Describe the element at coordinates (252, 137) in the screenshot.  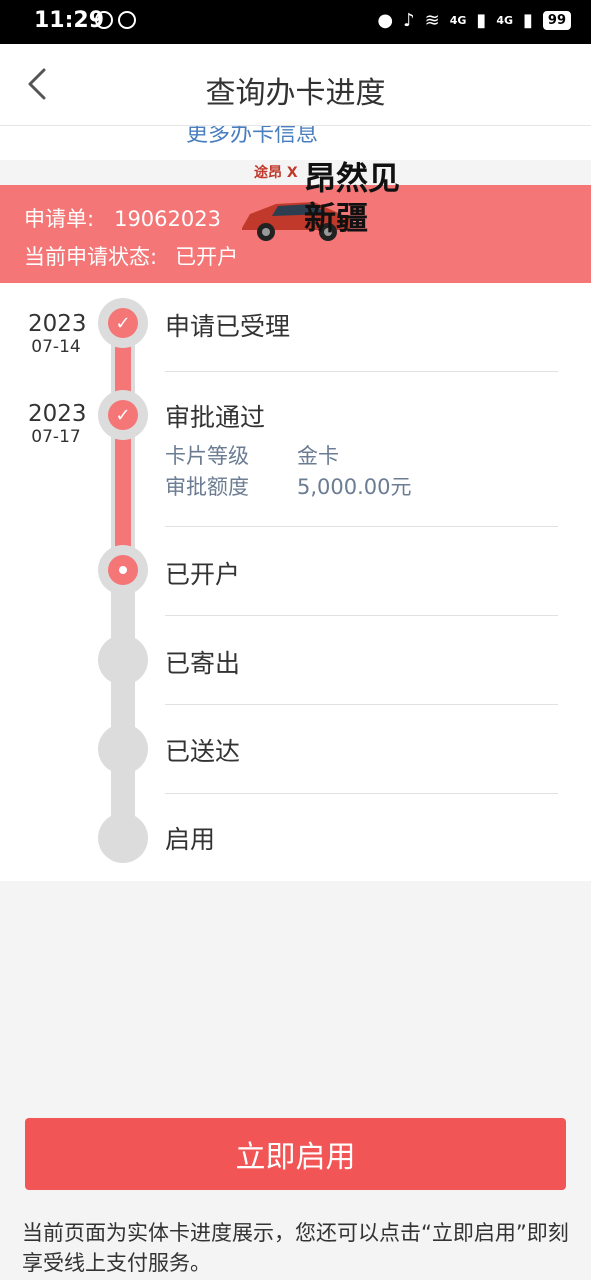
I see `more-card-info-link: 更多办卡信息` at that location.